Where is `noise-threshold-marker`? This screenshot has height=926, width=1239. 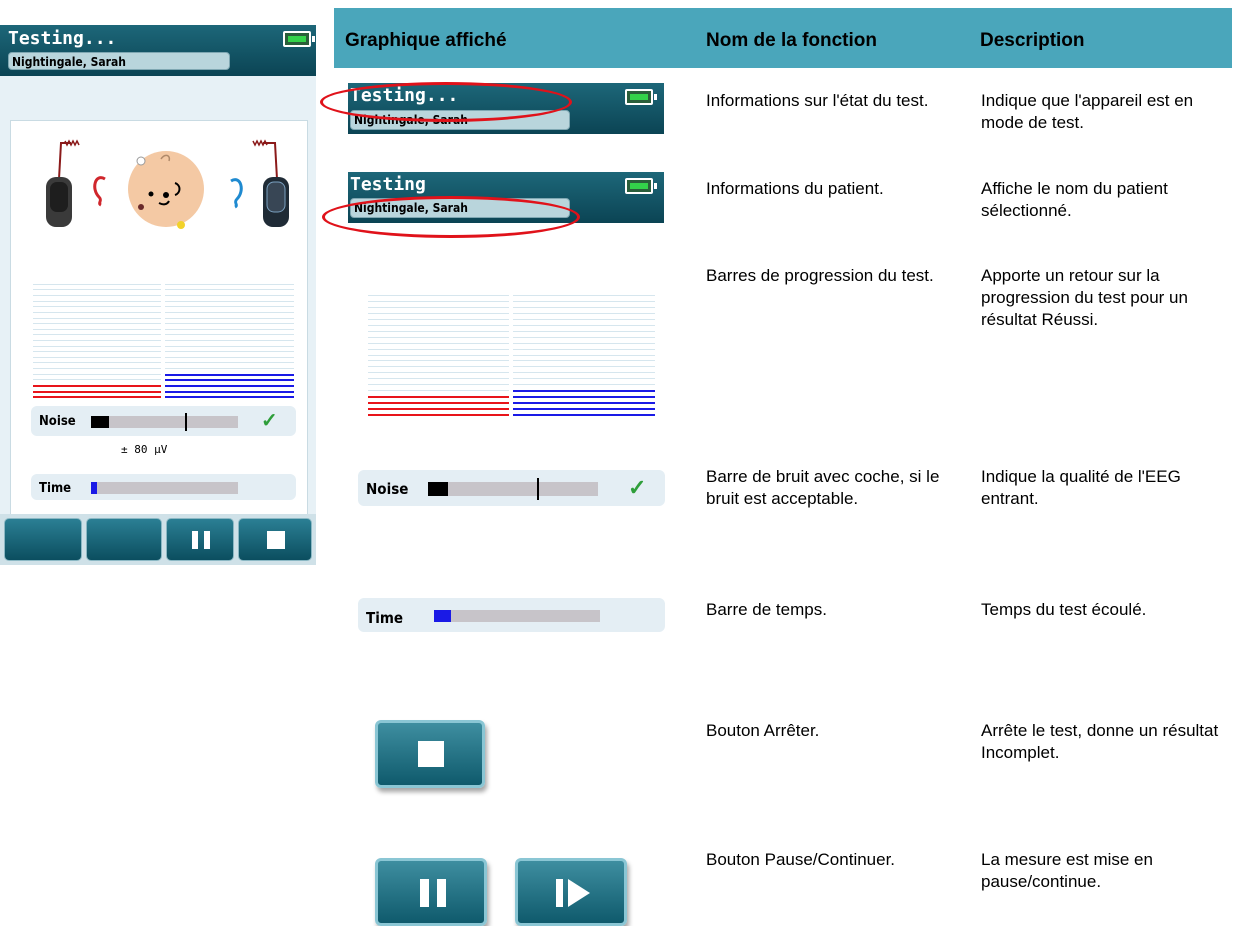
noise-threshold-marker is located at coordinates (538, 489).